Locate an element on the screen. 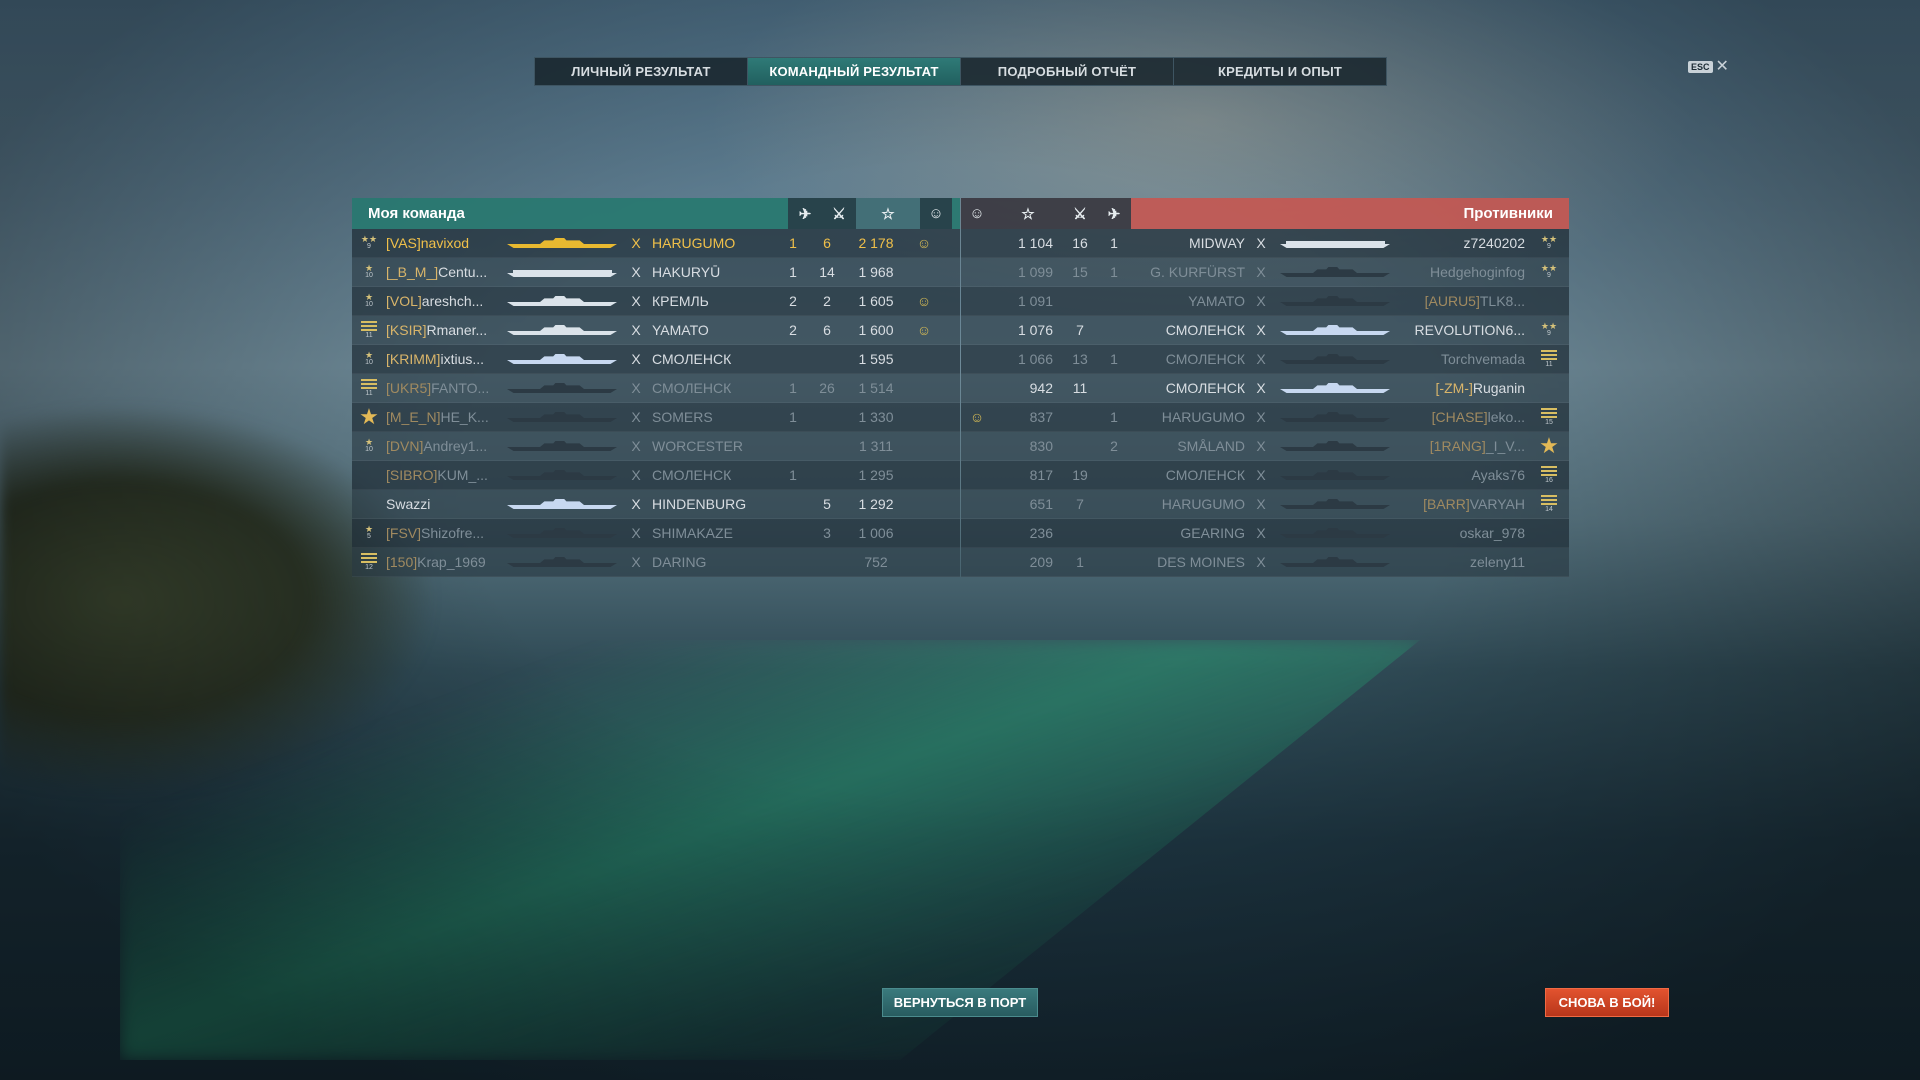 The height and width of the screenshot is (1080, 1920). return-to-port-button: ВЕРНУТЬСЯ В ПОРТ is located at coordinates (960, 1002).